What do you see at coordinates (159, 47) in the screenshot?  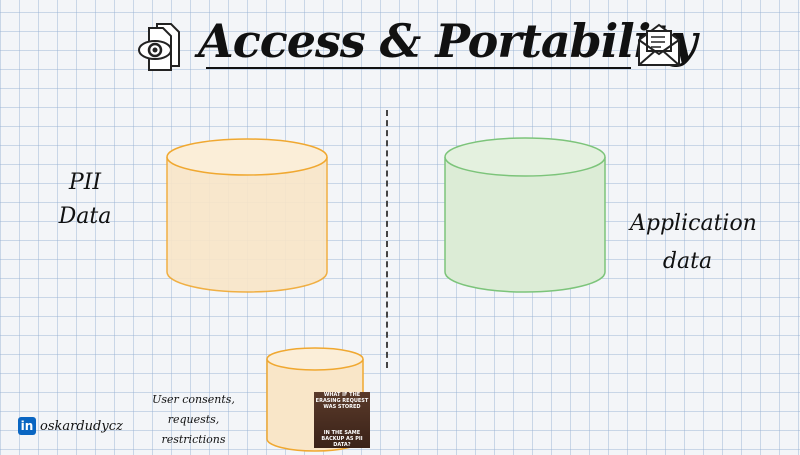 I see `eye-document-icon` at bounding box center [159, 47].